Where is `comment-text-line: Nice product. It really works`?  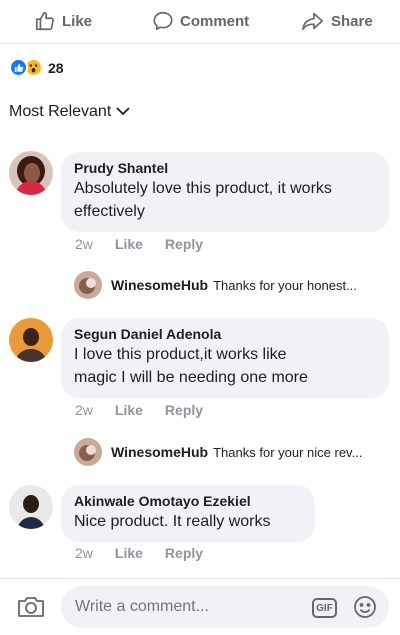
comment-text-line: Nice product. It really works is located at coordinates (172, 521).